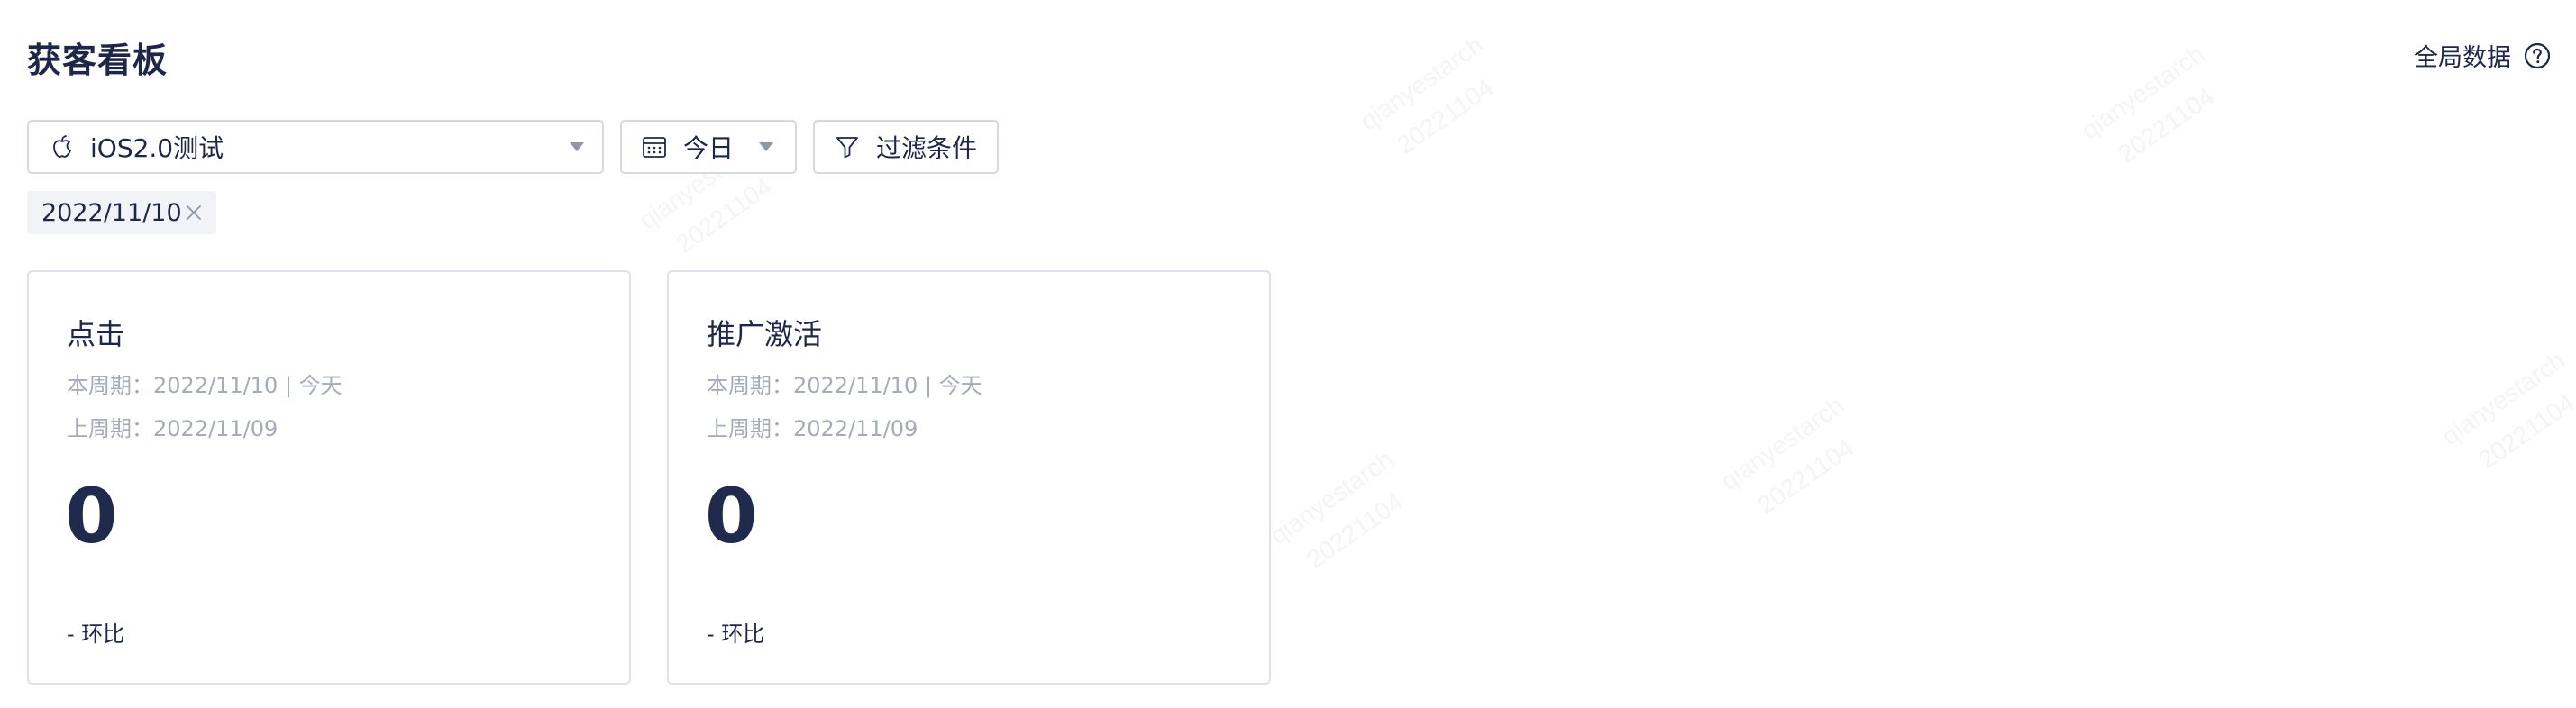  I want to click on date-range-select: 今日, so click(708, 147).